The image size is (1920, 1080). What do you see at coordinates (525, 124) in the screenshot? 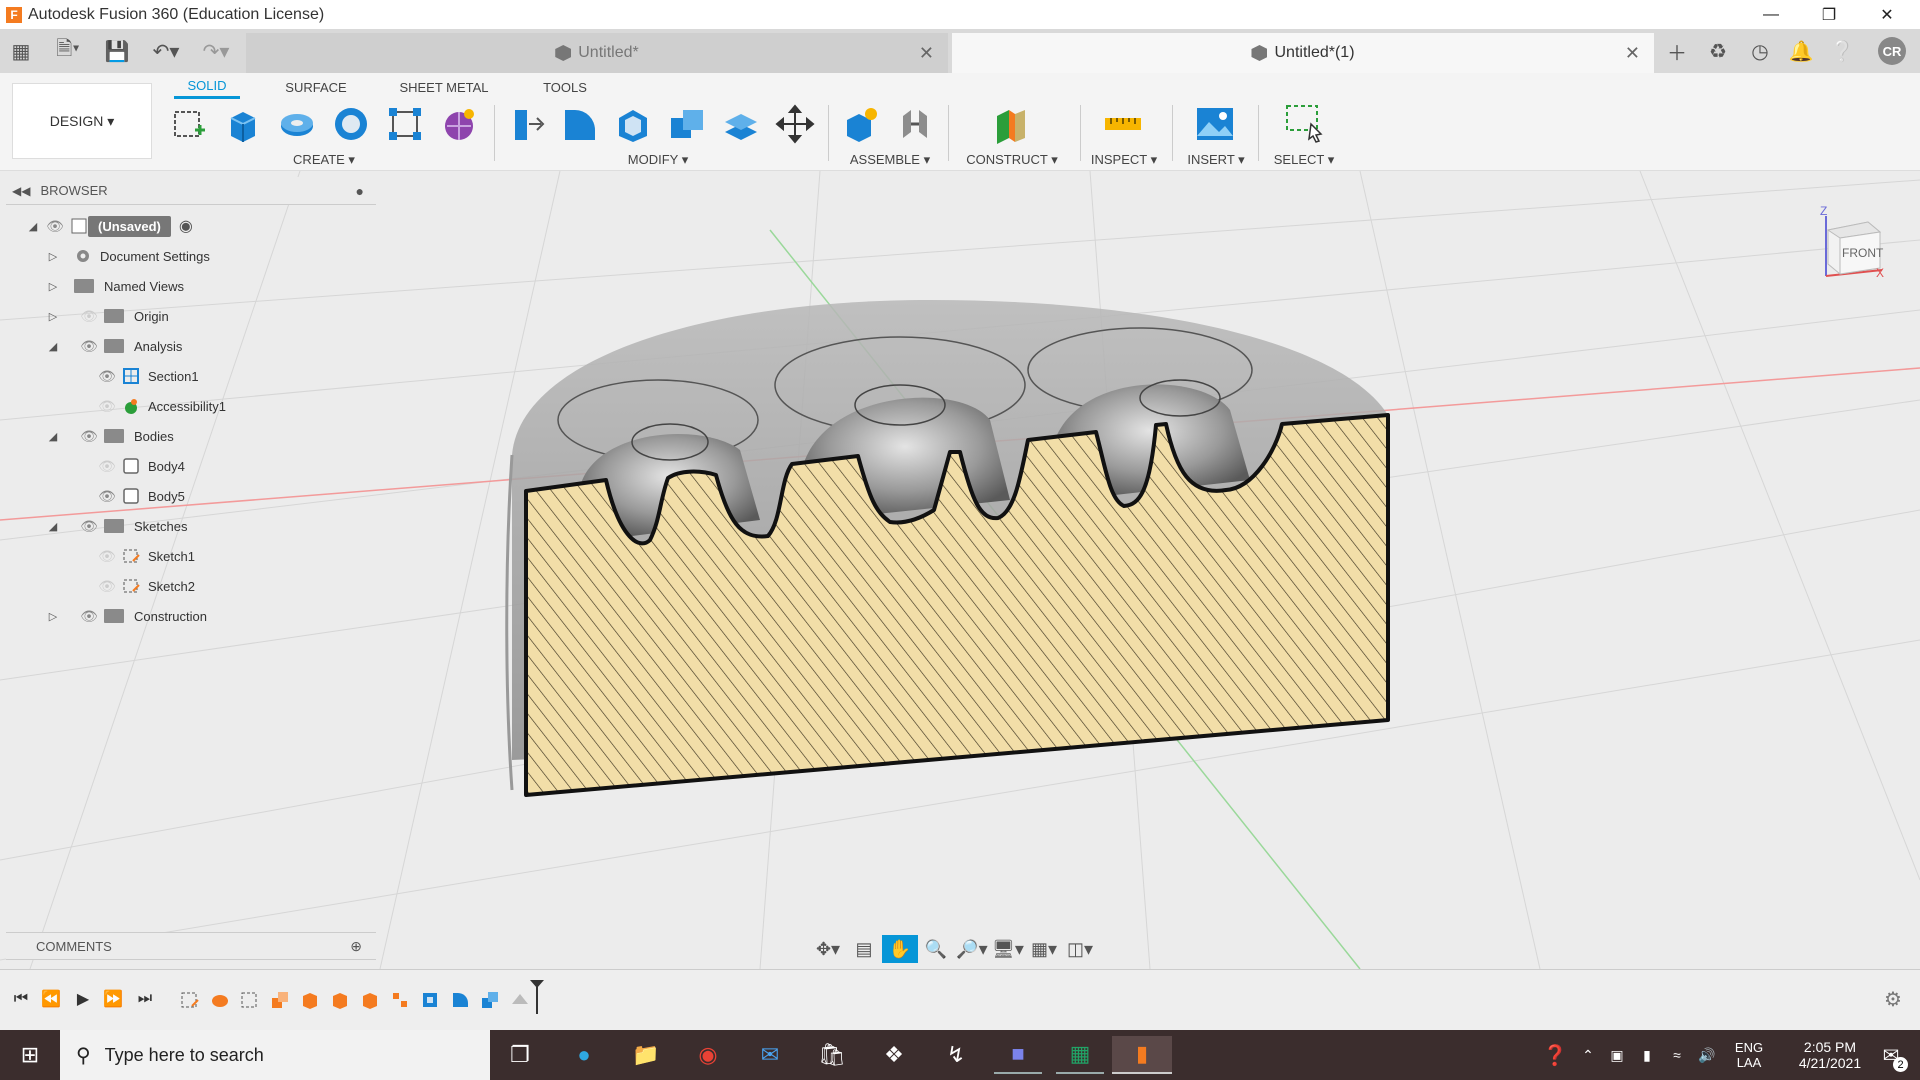
I see `press-pull-icon` at bounding box center [525, 124].